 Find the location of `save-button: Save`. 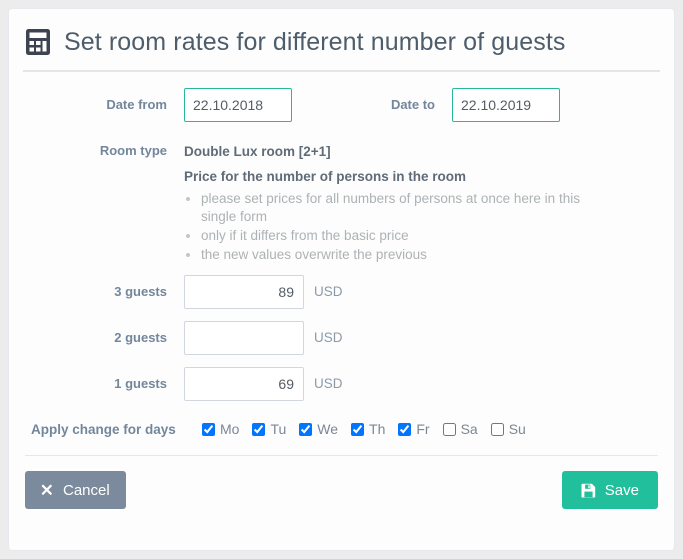

save-button: Save is located at coordinates (609, 490).